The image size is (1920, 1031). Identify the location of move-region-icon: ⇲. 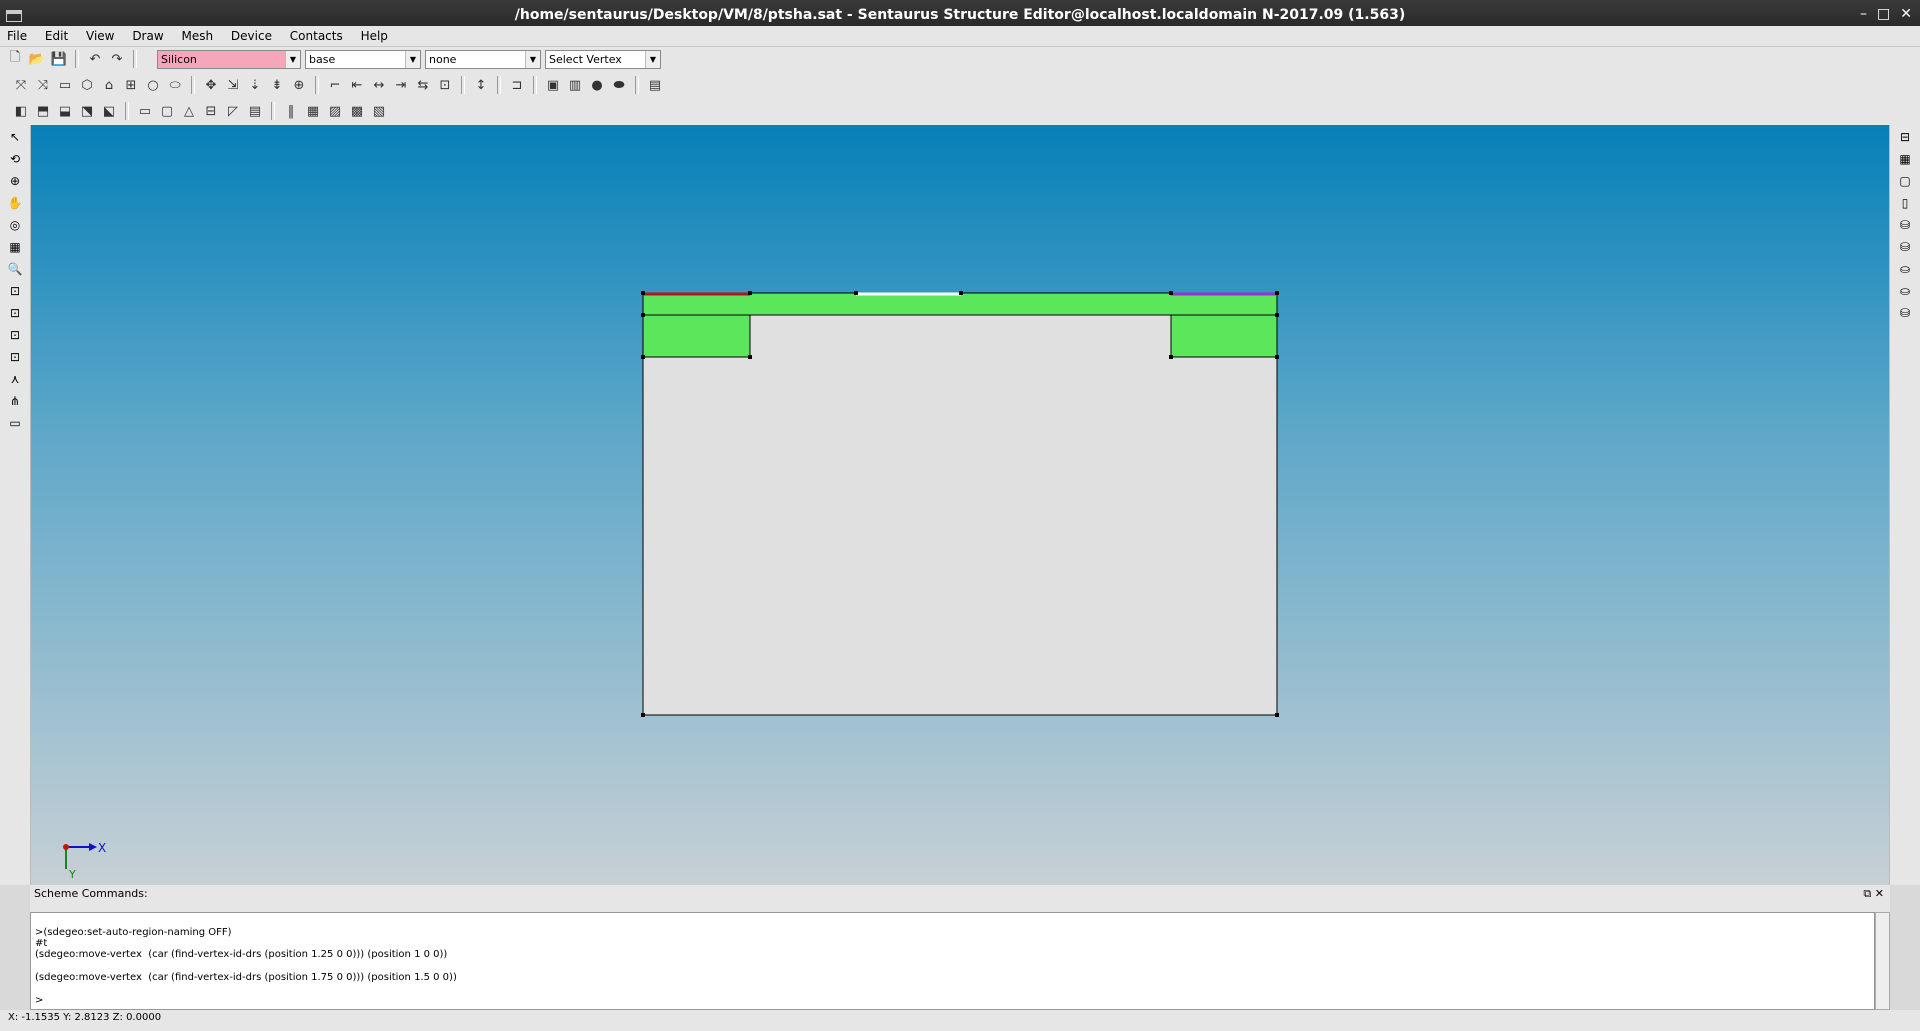
(233, 85).